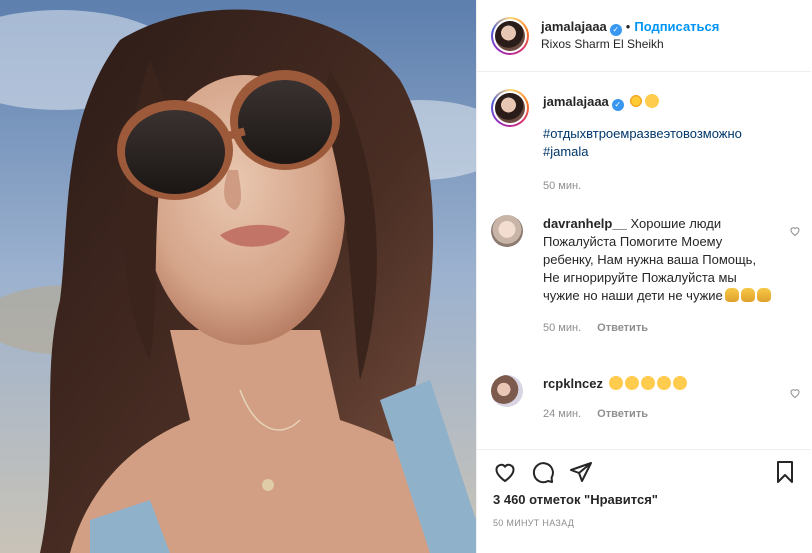  I want to click on author-avatar, so click(510, 35).